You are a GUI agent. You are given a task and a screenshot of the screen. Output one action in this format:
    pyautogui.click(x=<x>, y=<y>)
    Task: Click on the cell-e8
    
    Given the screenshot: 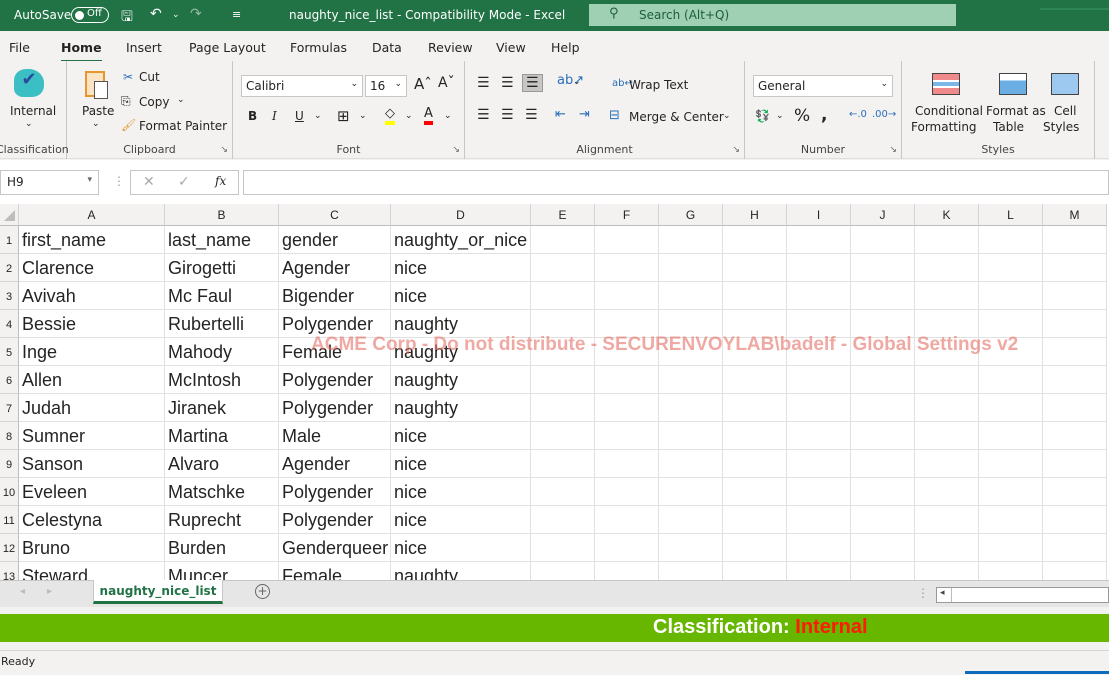 What is the action you would take?
    pyautogui.click(x=563, y=436)
    